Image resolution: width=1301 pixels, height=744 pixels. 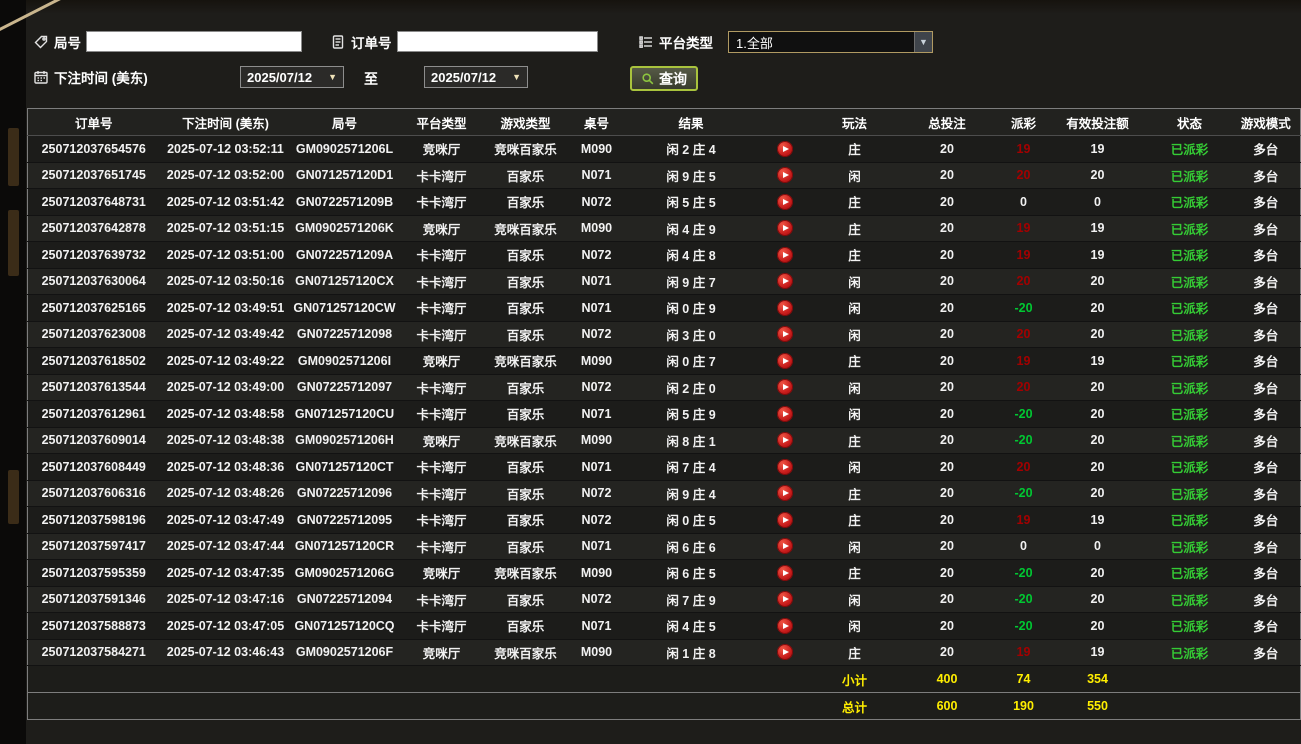 What do you see at coordinates (292, 77) in the screenshot?
I see `date-from-picker: 2025/07/12 ▼` at bounding box center [292, 77].